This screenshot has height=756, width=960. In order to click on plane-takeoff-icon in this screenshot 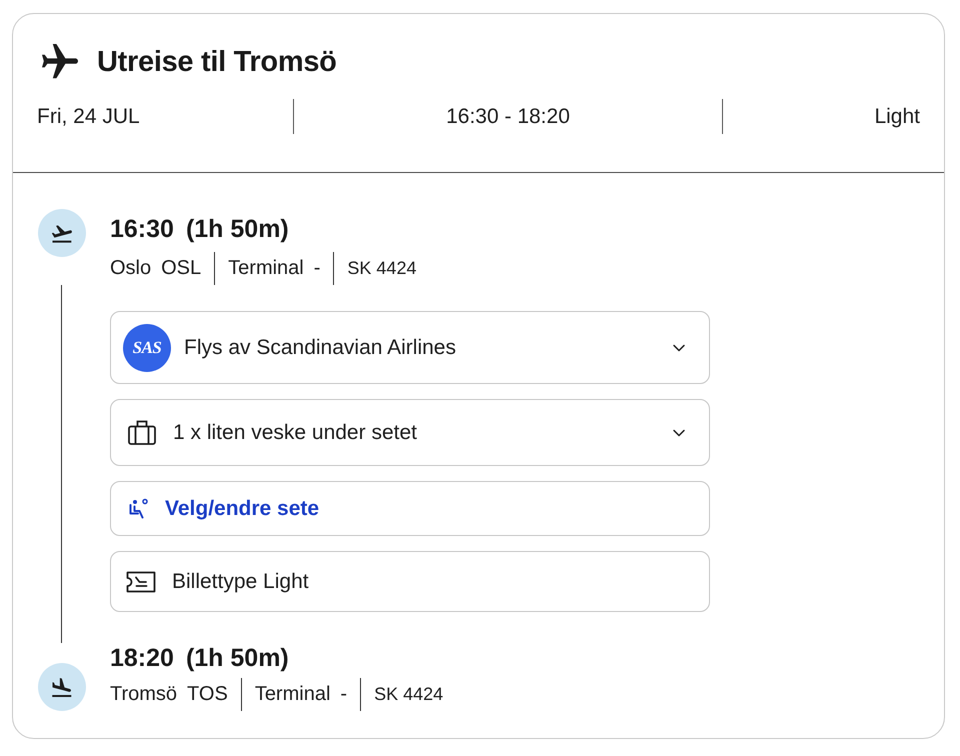, I will do `click(62, 233)`.